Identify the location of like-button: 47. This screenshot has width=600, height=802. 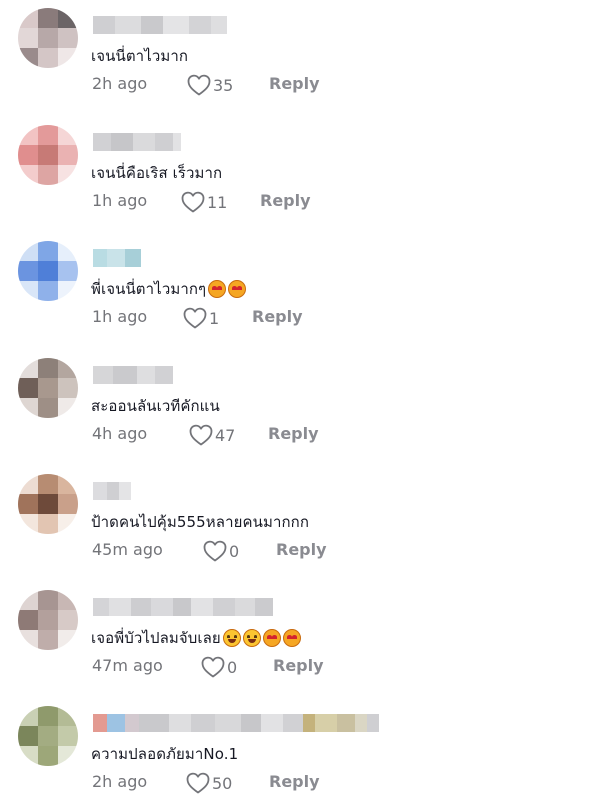
(212, 435).